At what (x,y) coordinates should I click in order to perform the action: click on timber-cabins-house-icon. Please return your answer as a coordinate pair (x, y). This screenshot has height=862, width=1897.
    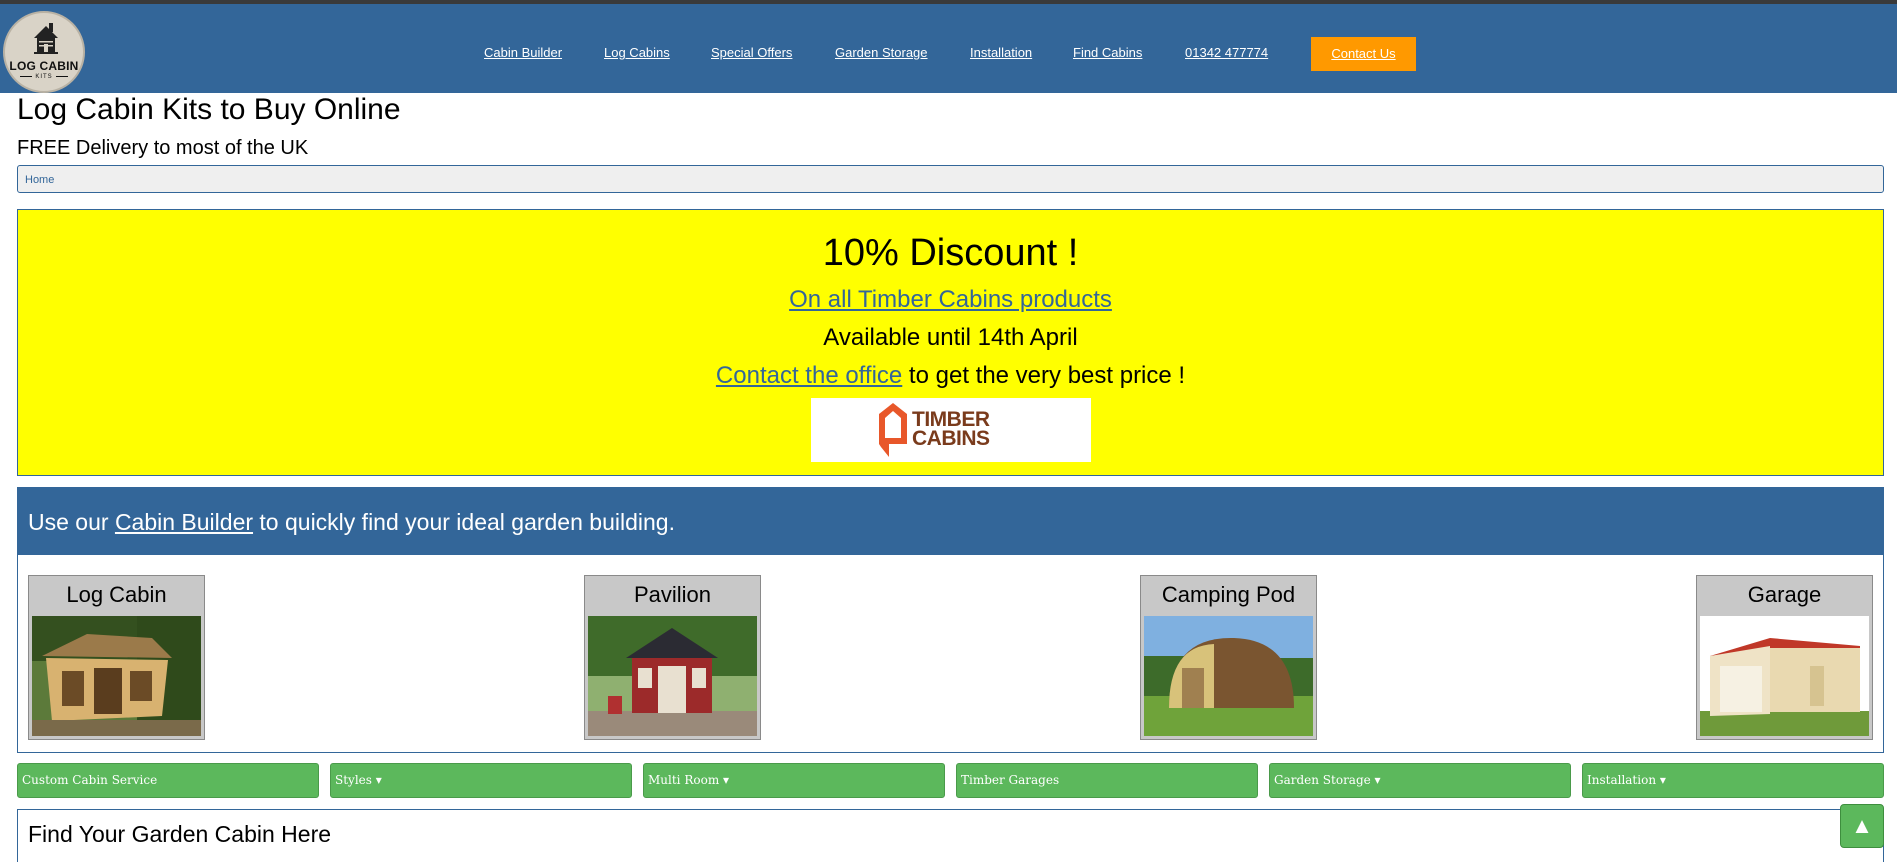
    Looking at the image, I should click on (893, 430).